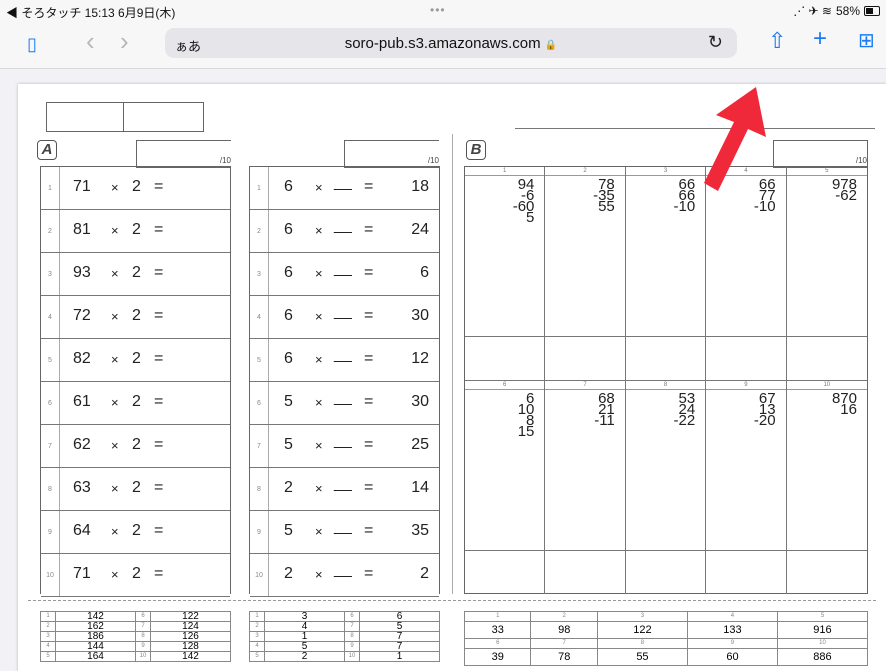 The width and height of the screenshot is (886, 671). I want to click on answer-number: 10, so click(352, 656).